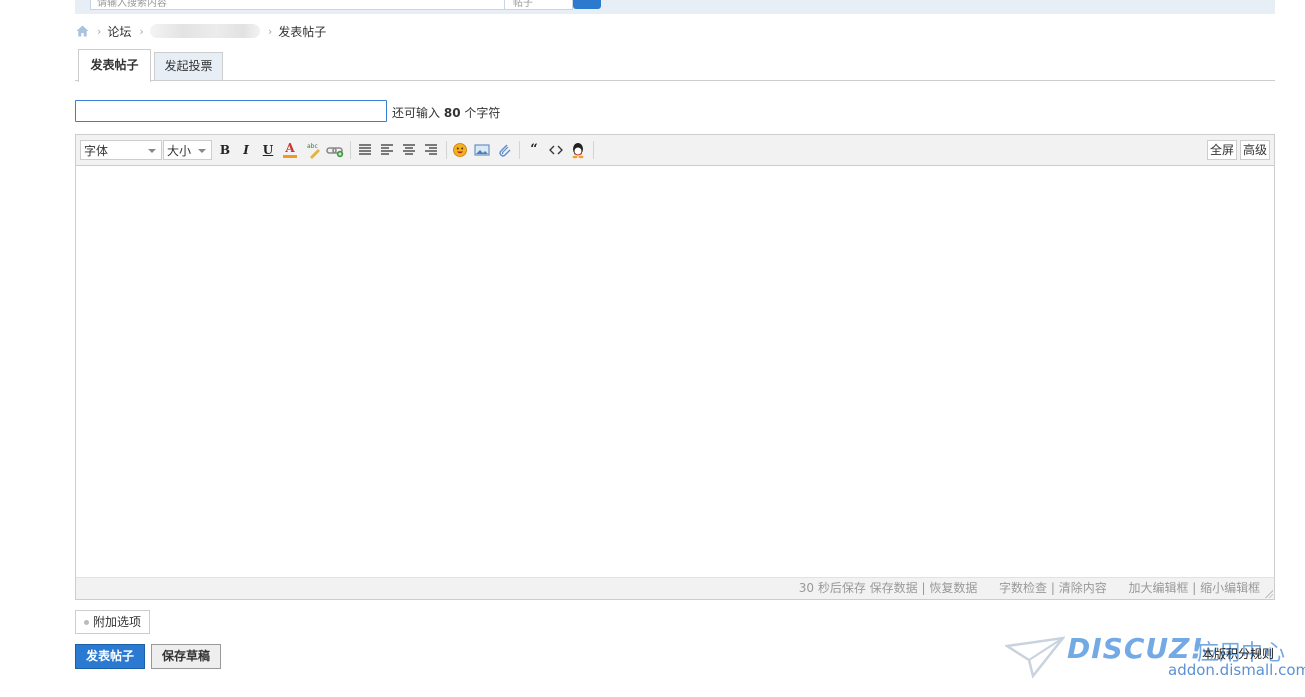  I want to click on font-select-label: 字体, so click(96, 151).